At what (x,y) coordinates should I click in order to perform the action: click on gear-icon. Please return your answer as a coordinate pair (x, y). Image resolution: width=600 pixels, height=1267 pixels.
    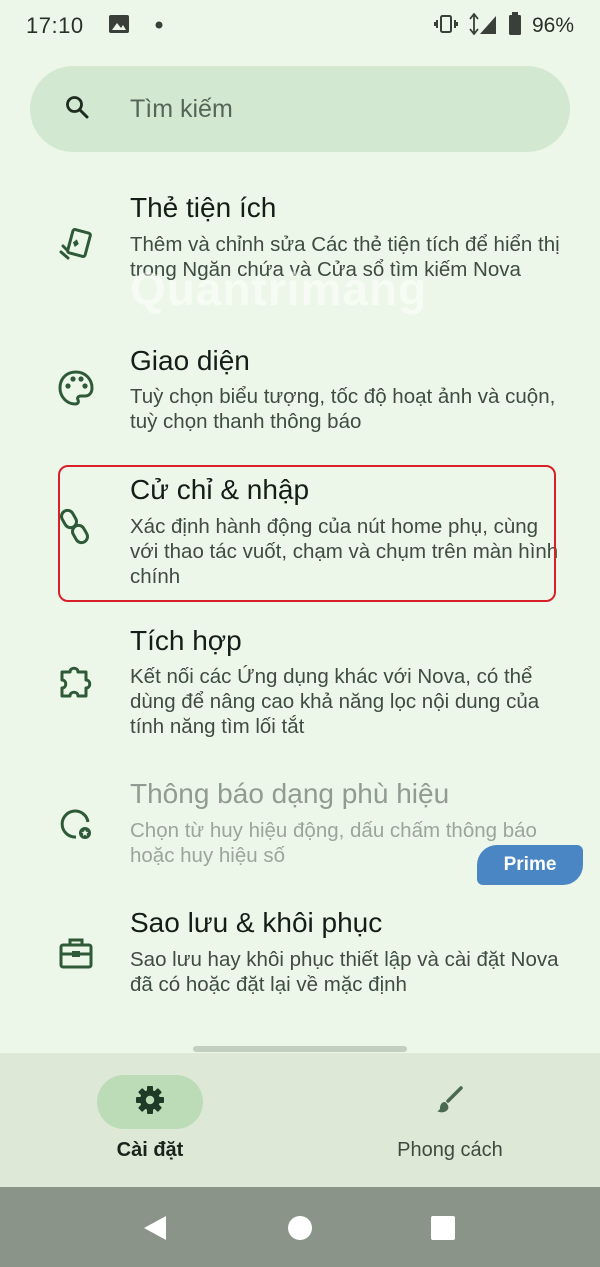
    Looking at the image, I should click on (150, 1102).